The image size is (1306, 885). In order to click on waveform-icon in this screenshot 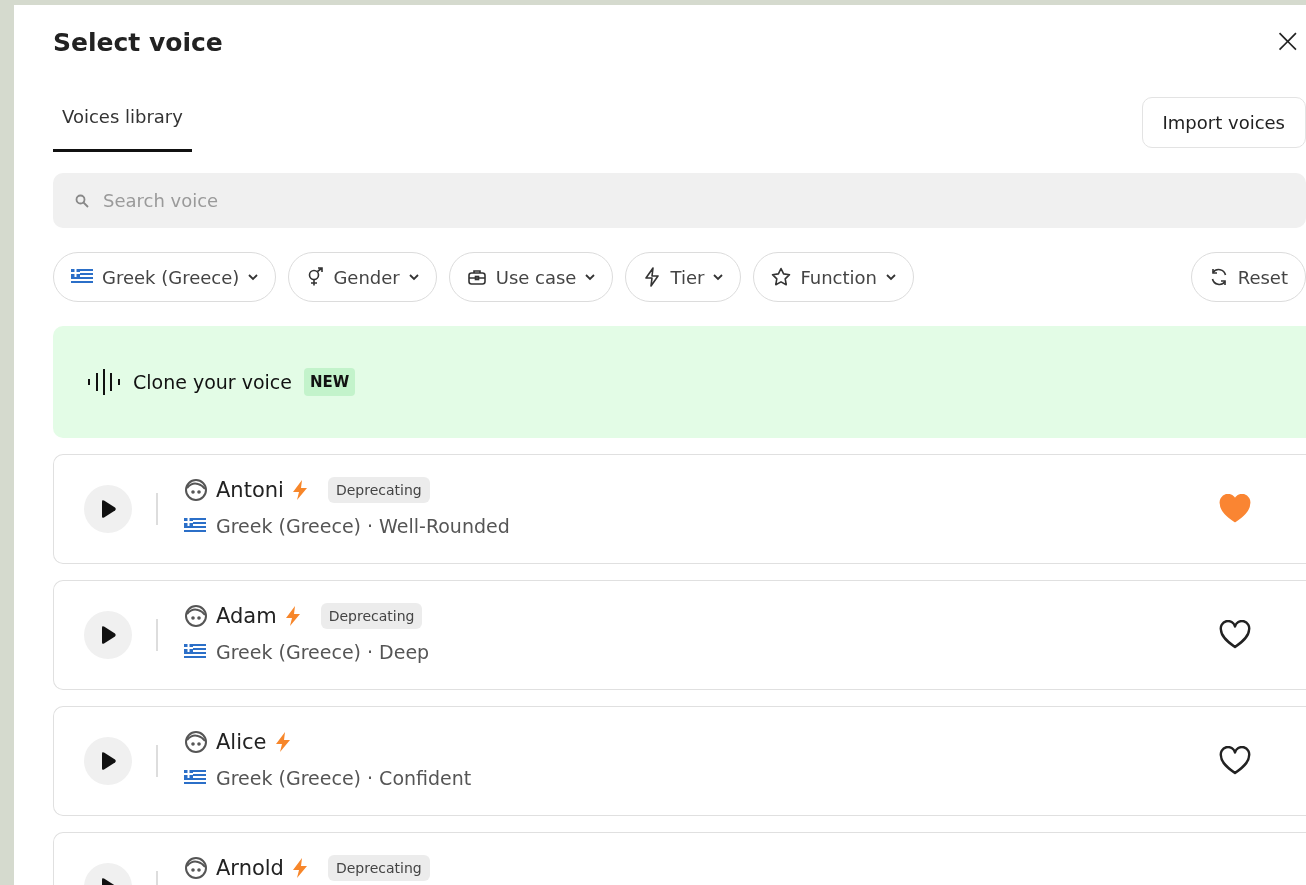, I will do `click(104, 382)`.